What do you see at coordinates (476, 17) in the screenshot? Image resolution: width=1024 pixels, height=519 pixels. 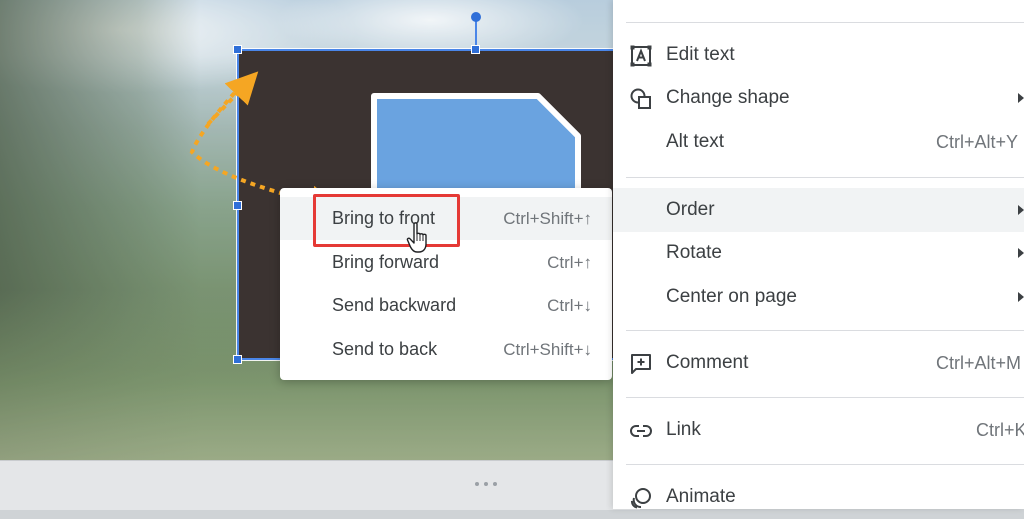 I see `rotate-handle` at bounding box center [476, 17].